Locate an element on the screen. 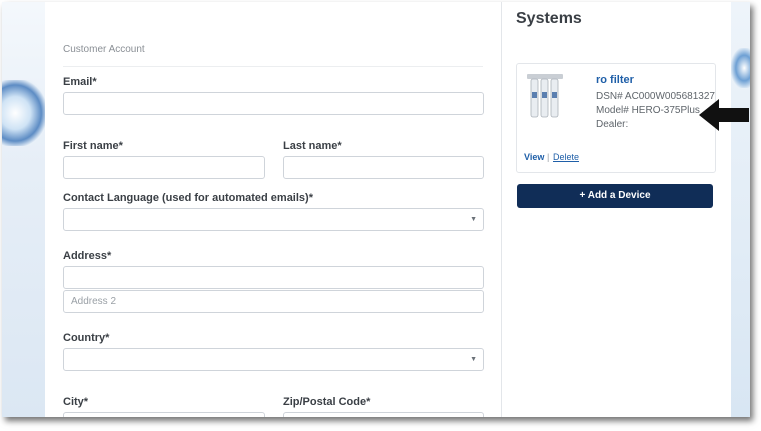 The image size is (761, 431). water-splash-image-right is located at coordinates (740, 68).